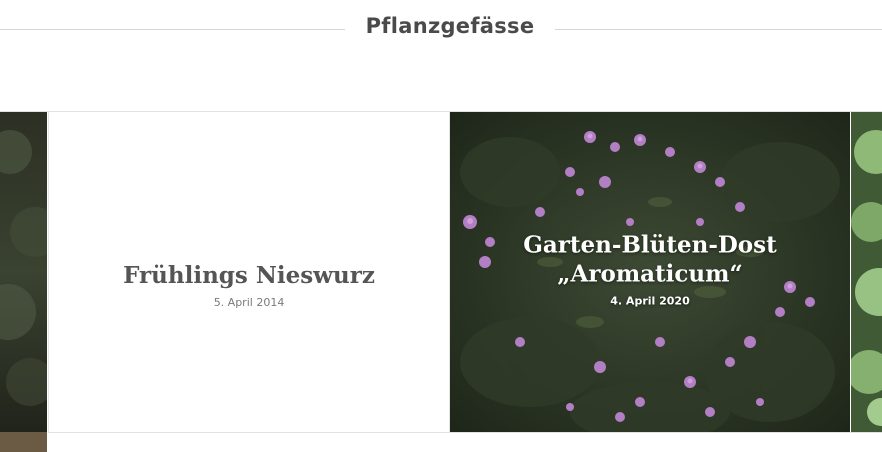 This screenshot has width=882, height=452. What do you see at coordinates (249, 302) in the screenshot?
I see `post-date: 5. April 2014` at bounding box center [249, 302].